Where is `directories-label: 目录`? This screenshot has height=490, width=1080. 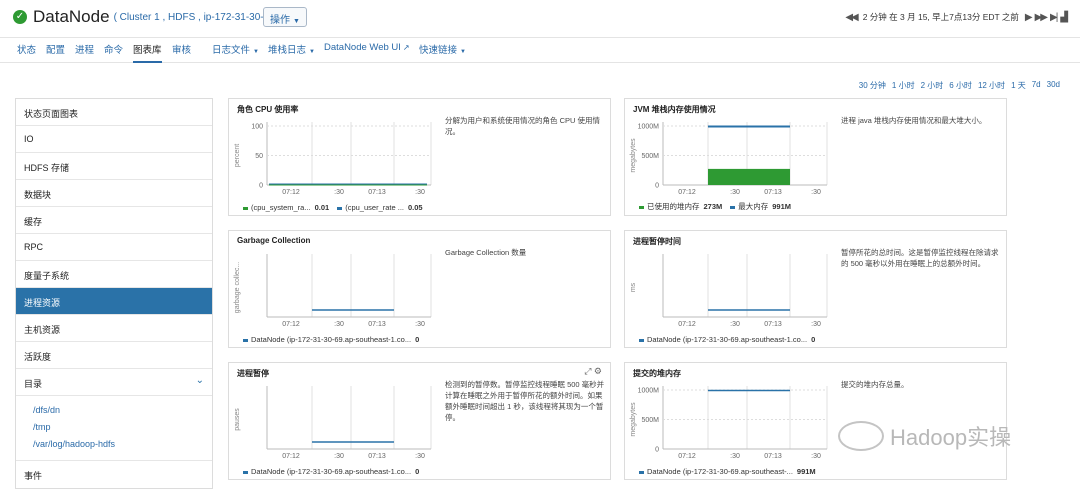 directories-label: 目录 is located at coordinates (33, 384).